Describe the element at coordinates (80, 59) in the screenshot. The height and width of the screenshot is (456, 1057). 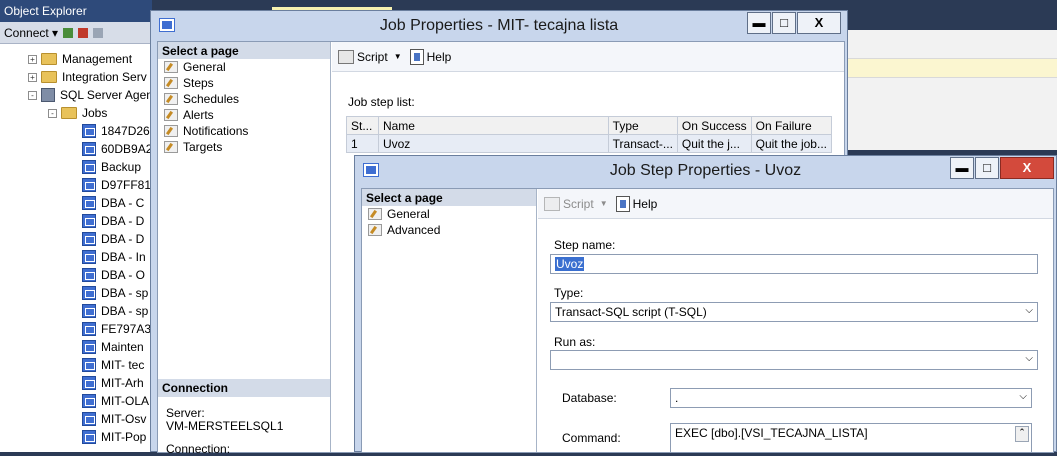
I see `tree-node: + Management` at that location.